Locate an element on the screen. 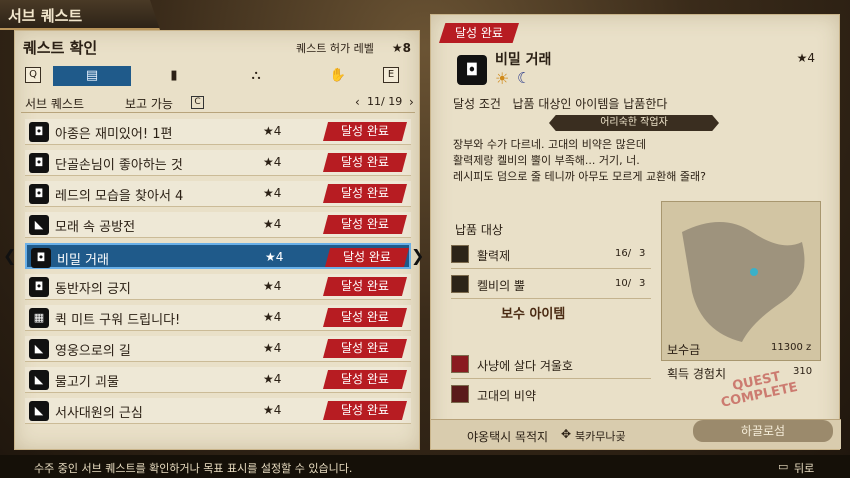 This screenshot has height=478, width=850. quest-row: ◘ 아종은 재미있어! 1편 ★4 달성 완료 is located at coordinates (218, 132).